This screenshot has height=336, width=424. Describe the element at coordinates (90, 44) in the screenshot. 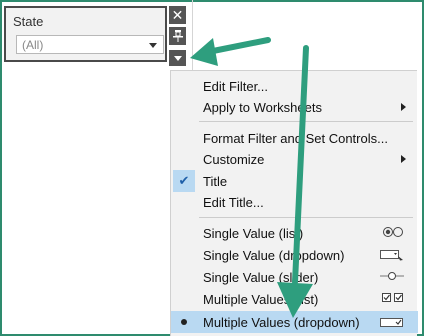

I see `state-filter-dropdown: (All)` at that location.